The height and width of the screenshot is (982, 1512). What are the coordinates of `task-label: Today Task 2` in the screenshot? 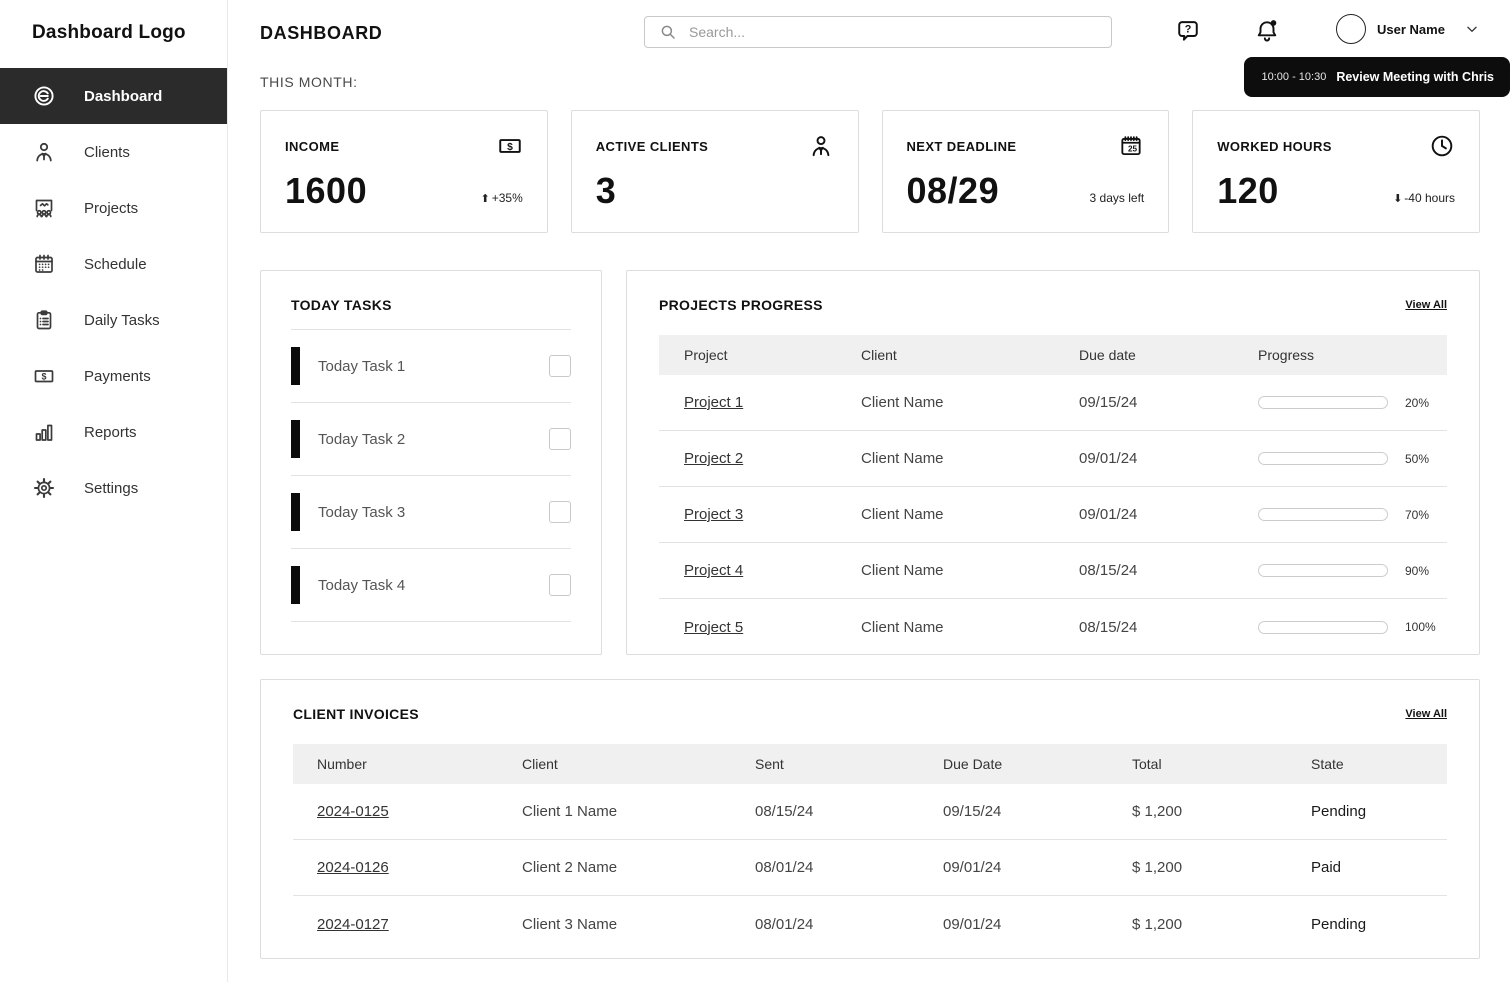 It's located at (362, 439).